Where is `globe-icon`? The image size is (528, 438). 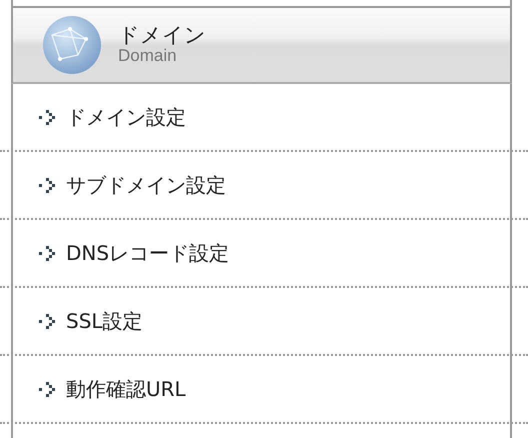
globe-icon is located at coordinates (72, 45).